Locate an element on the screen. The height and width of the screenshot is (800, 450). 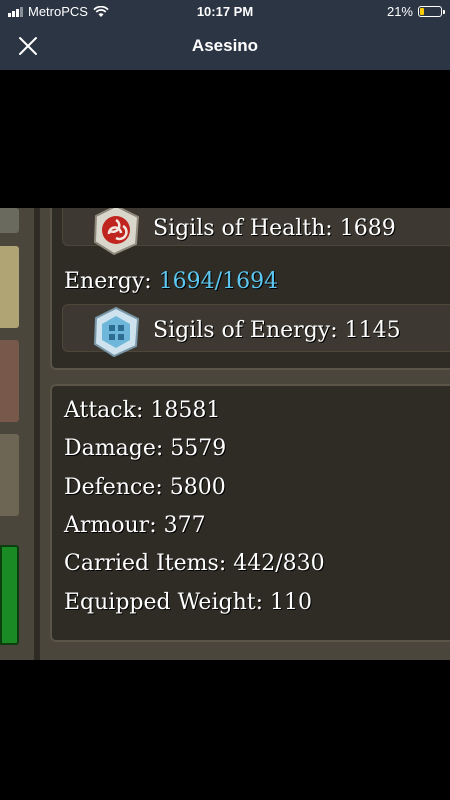
status-bar: MetroPCS 10:17 PM 21% is located at coordinates (225, 11).